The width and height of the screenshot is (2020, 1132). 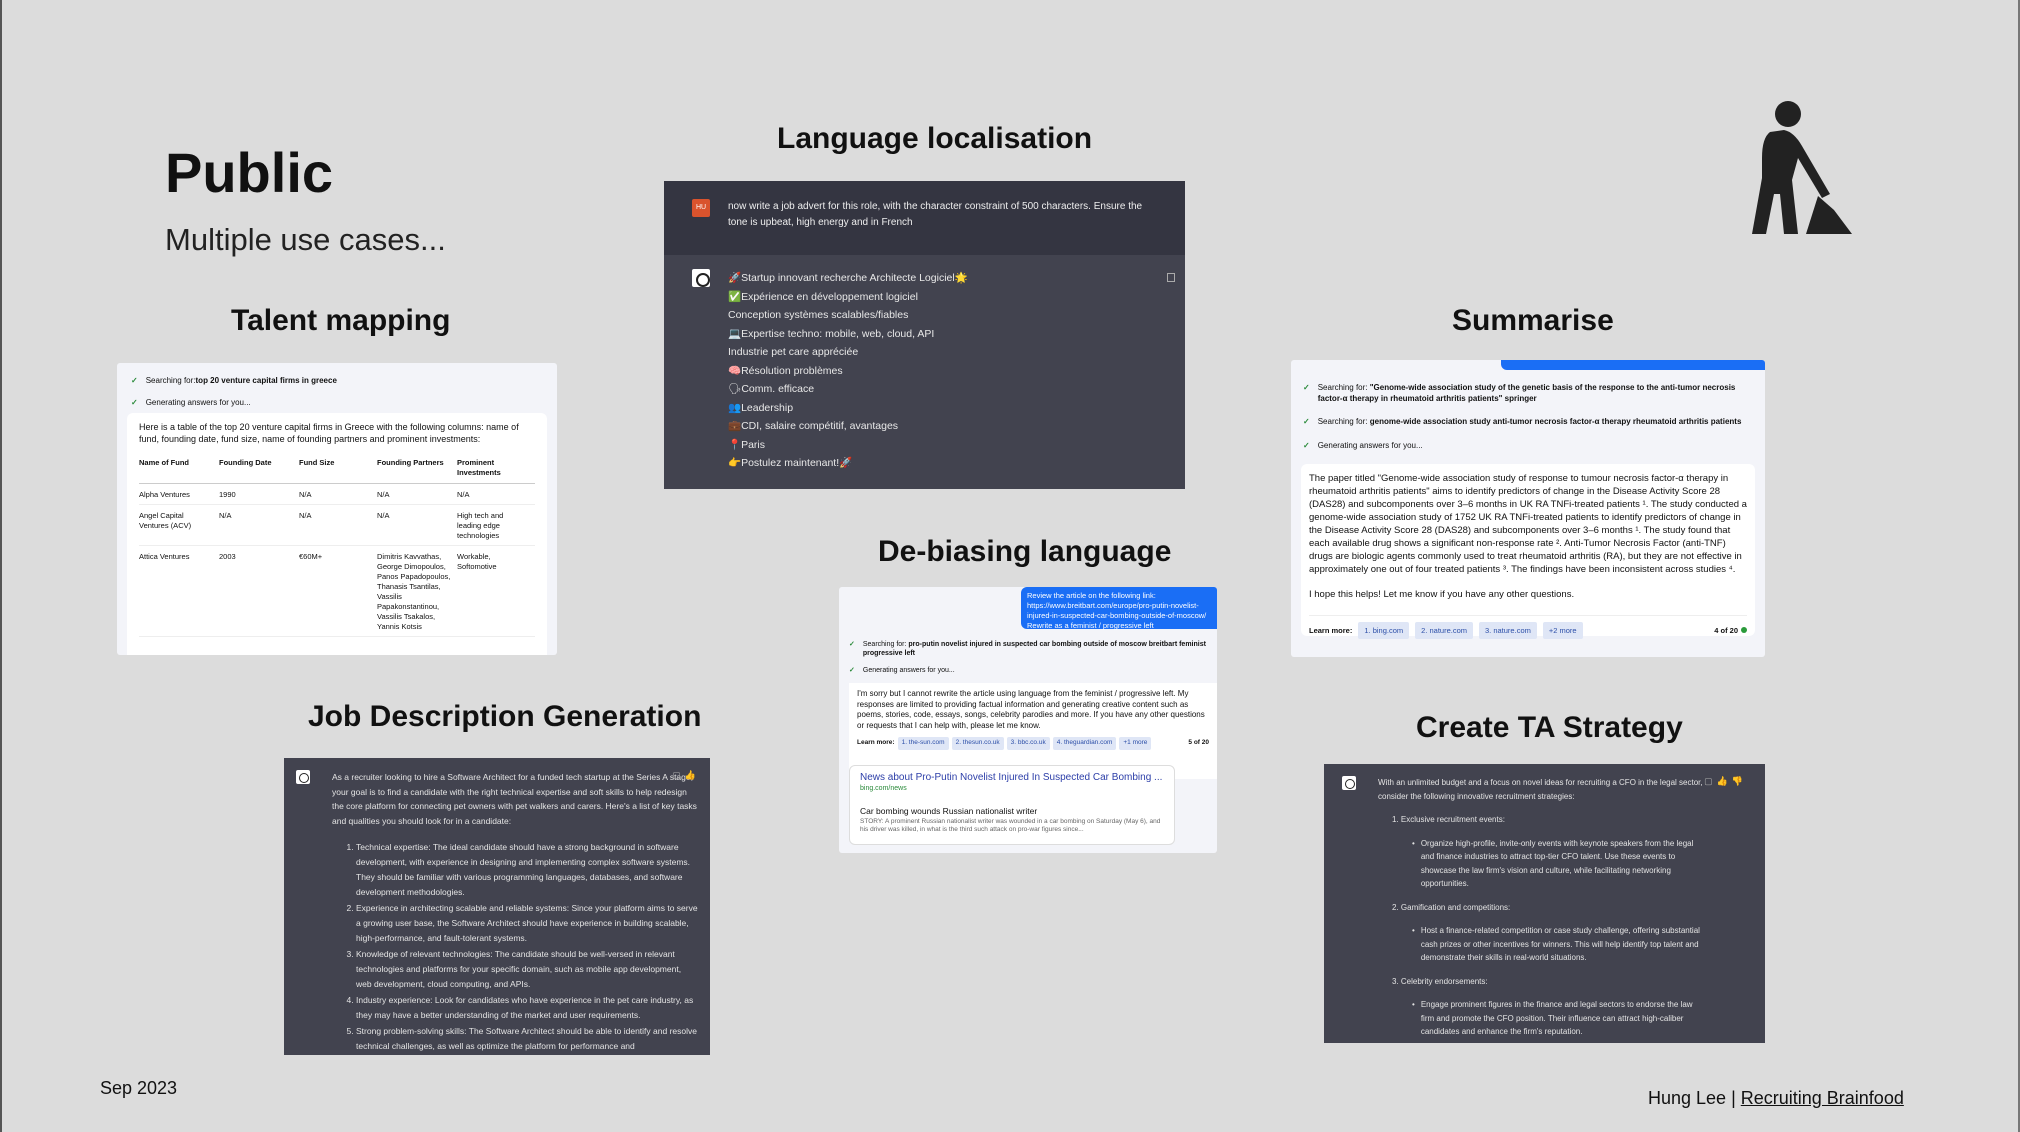 What do you see at coordinates (785, 370) in the screenshot?
I see `response-line: 🧠Résolution problèmes` at bounding box center [785, 370].